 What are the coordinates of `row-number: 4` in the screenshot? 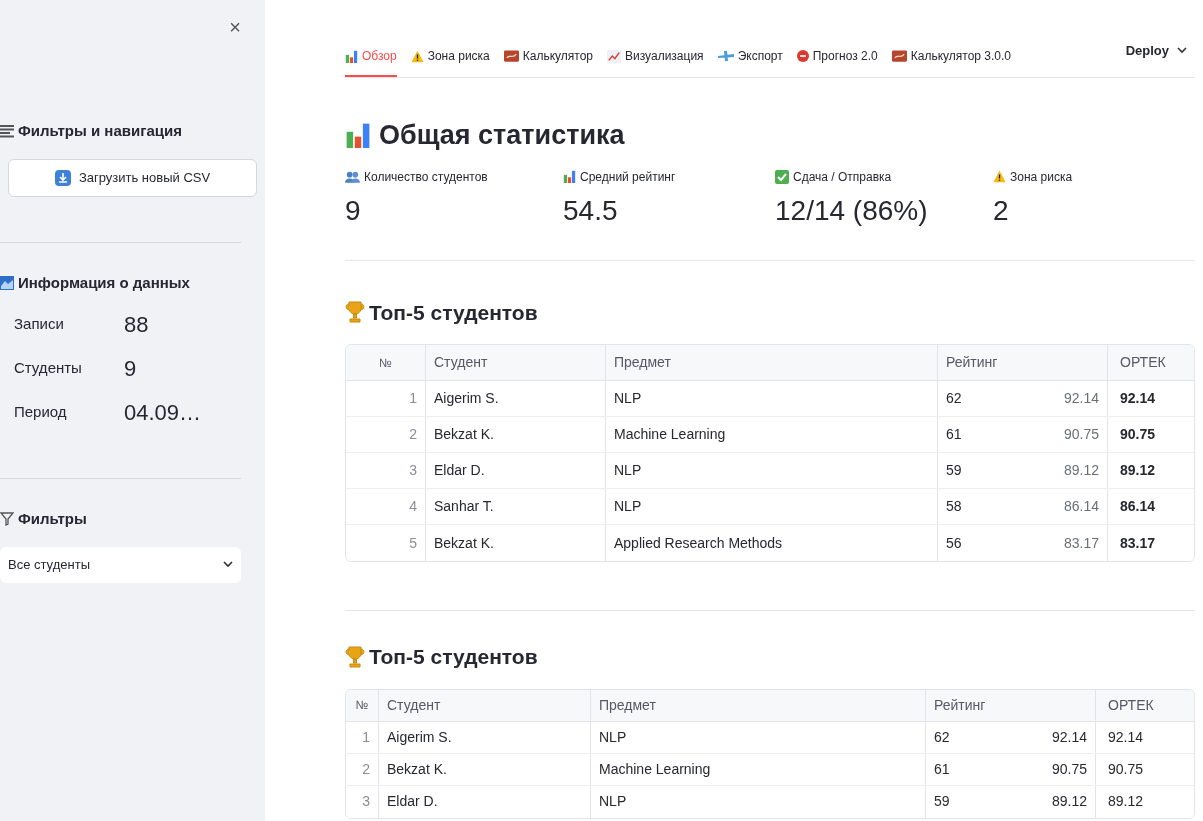 It's located at (386, 506).